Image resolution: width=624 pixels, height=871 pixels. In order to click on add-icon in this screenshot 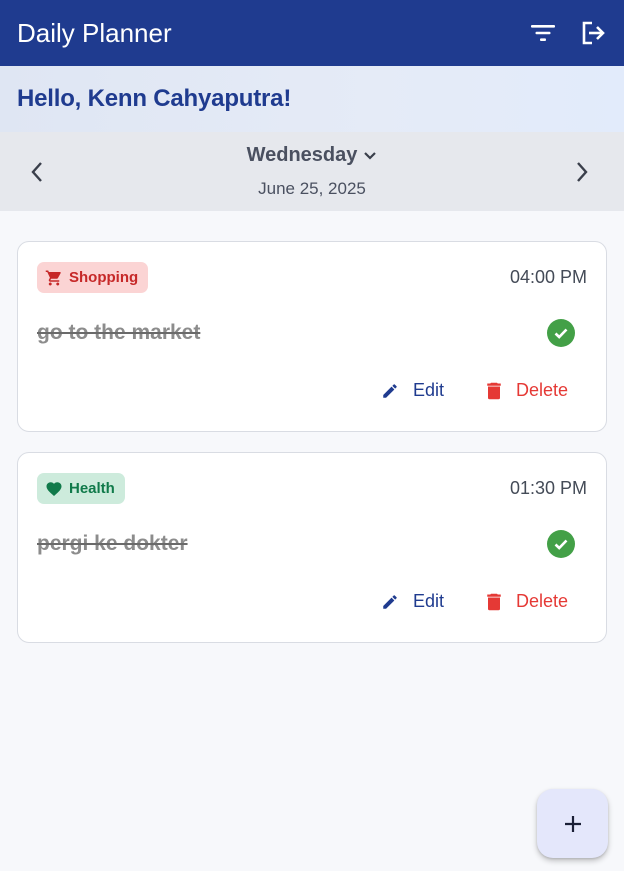, I will do `click(572, 823)`.